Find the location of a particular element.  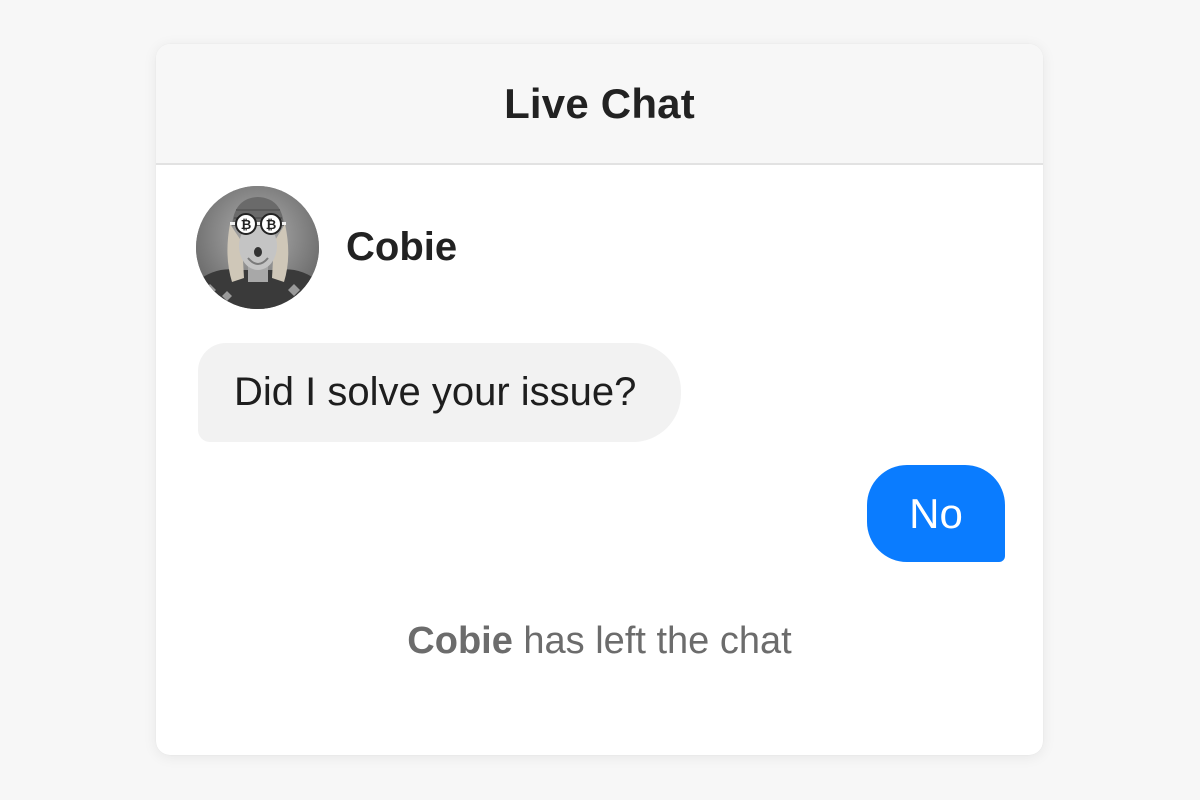

agent-name: Cobie is located at coordinates (402, 247).